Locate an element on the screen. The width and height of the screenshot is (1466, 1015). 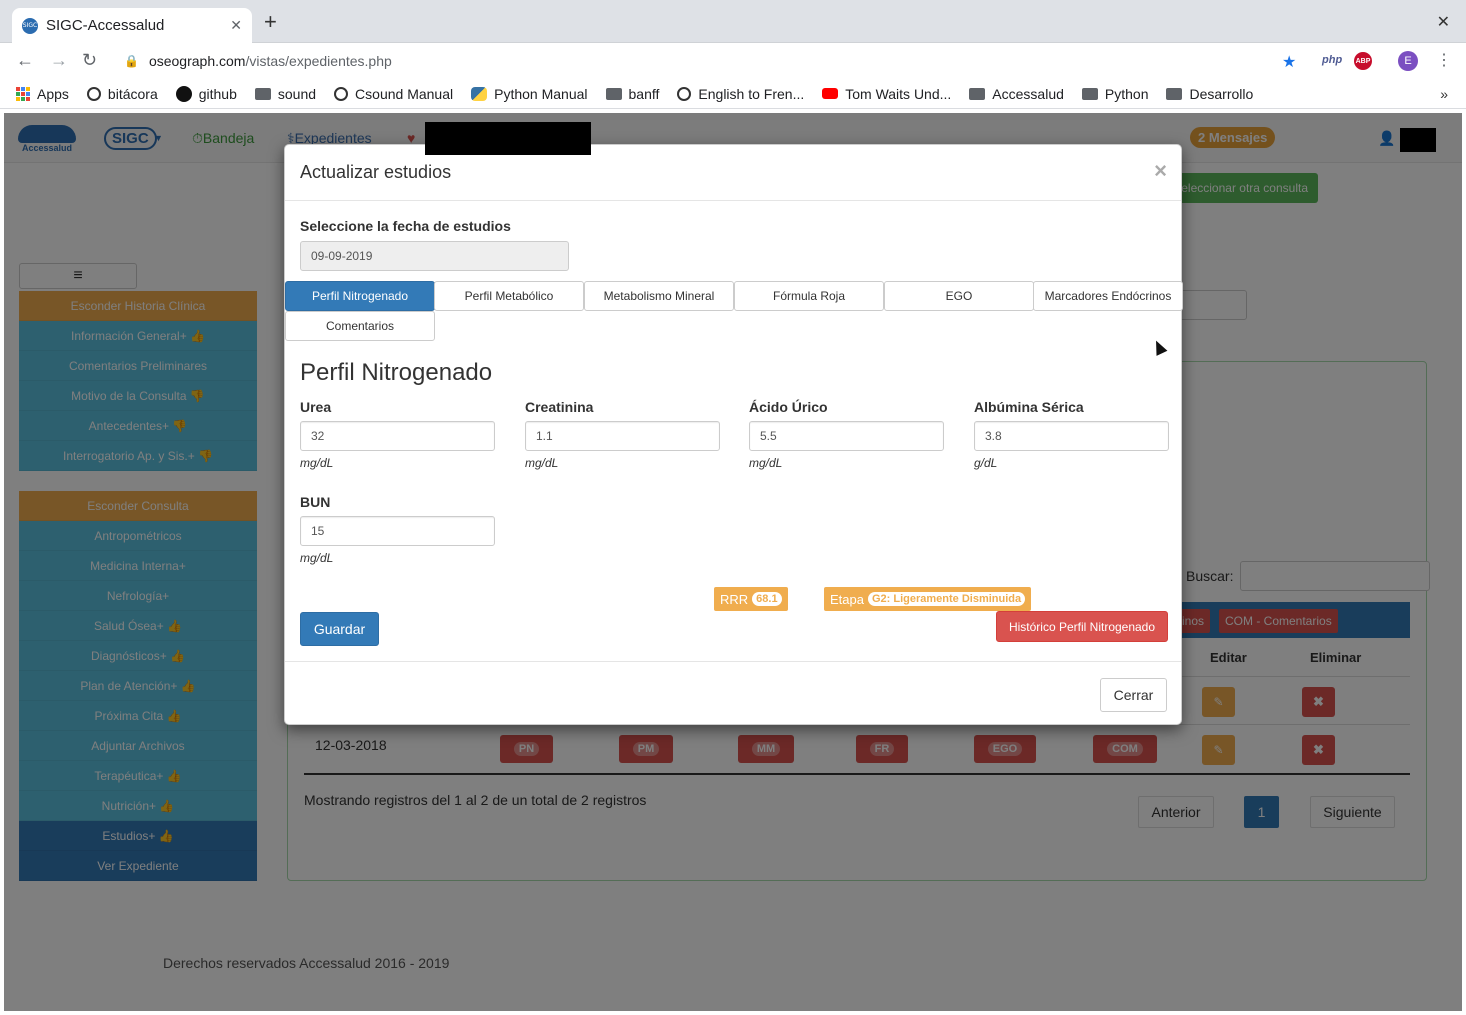
redacted-block is located at coordinates (508, 138).